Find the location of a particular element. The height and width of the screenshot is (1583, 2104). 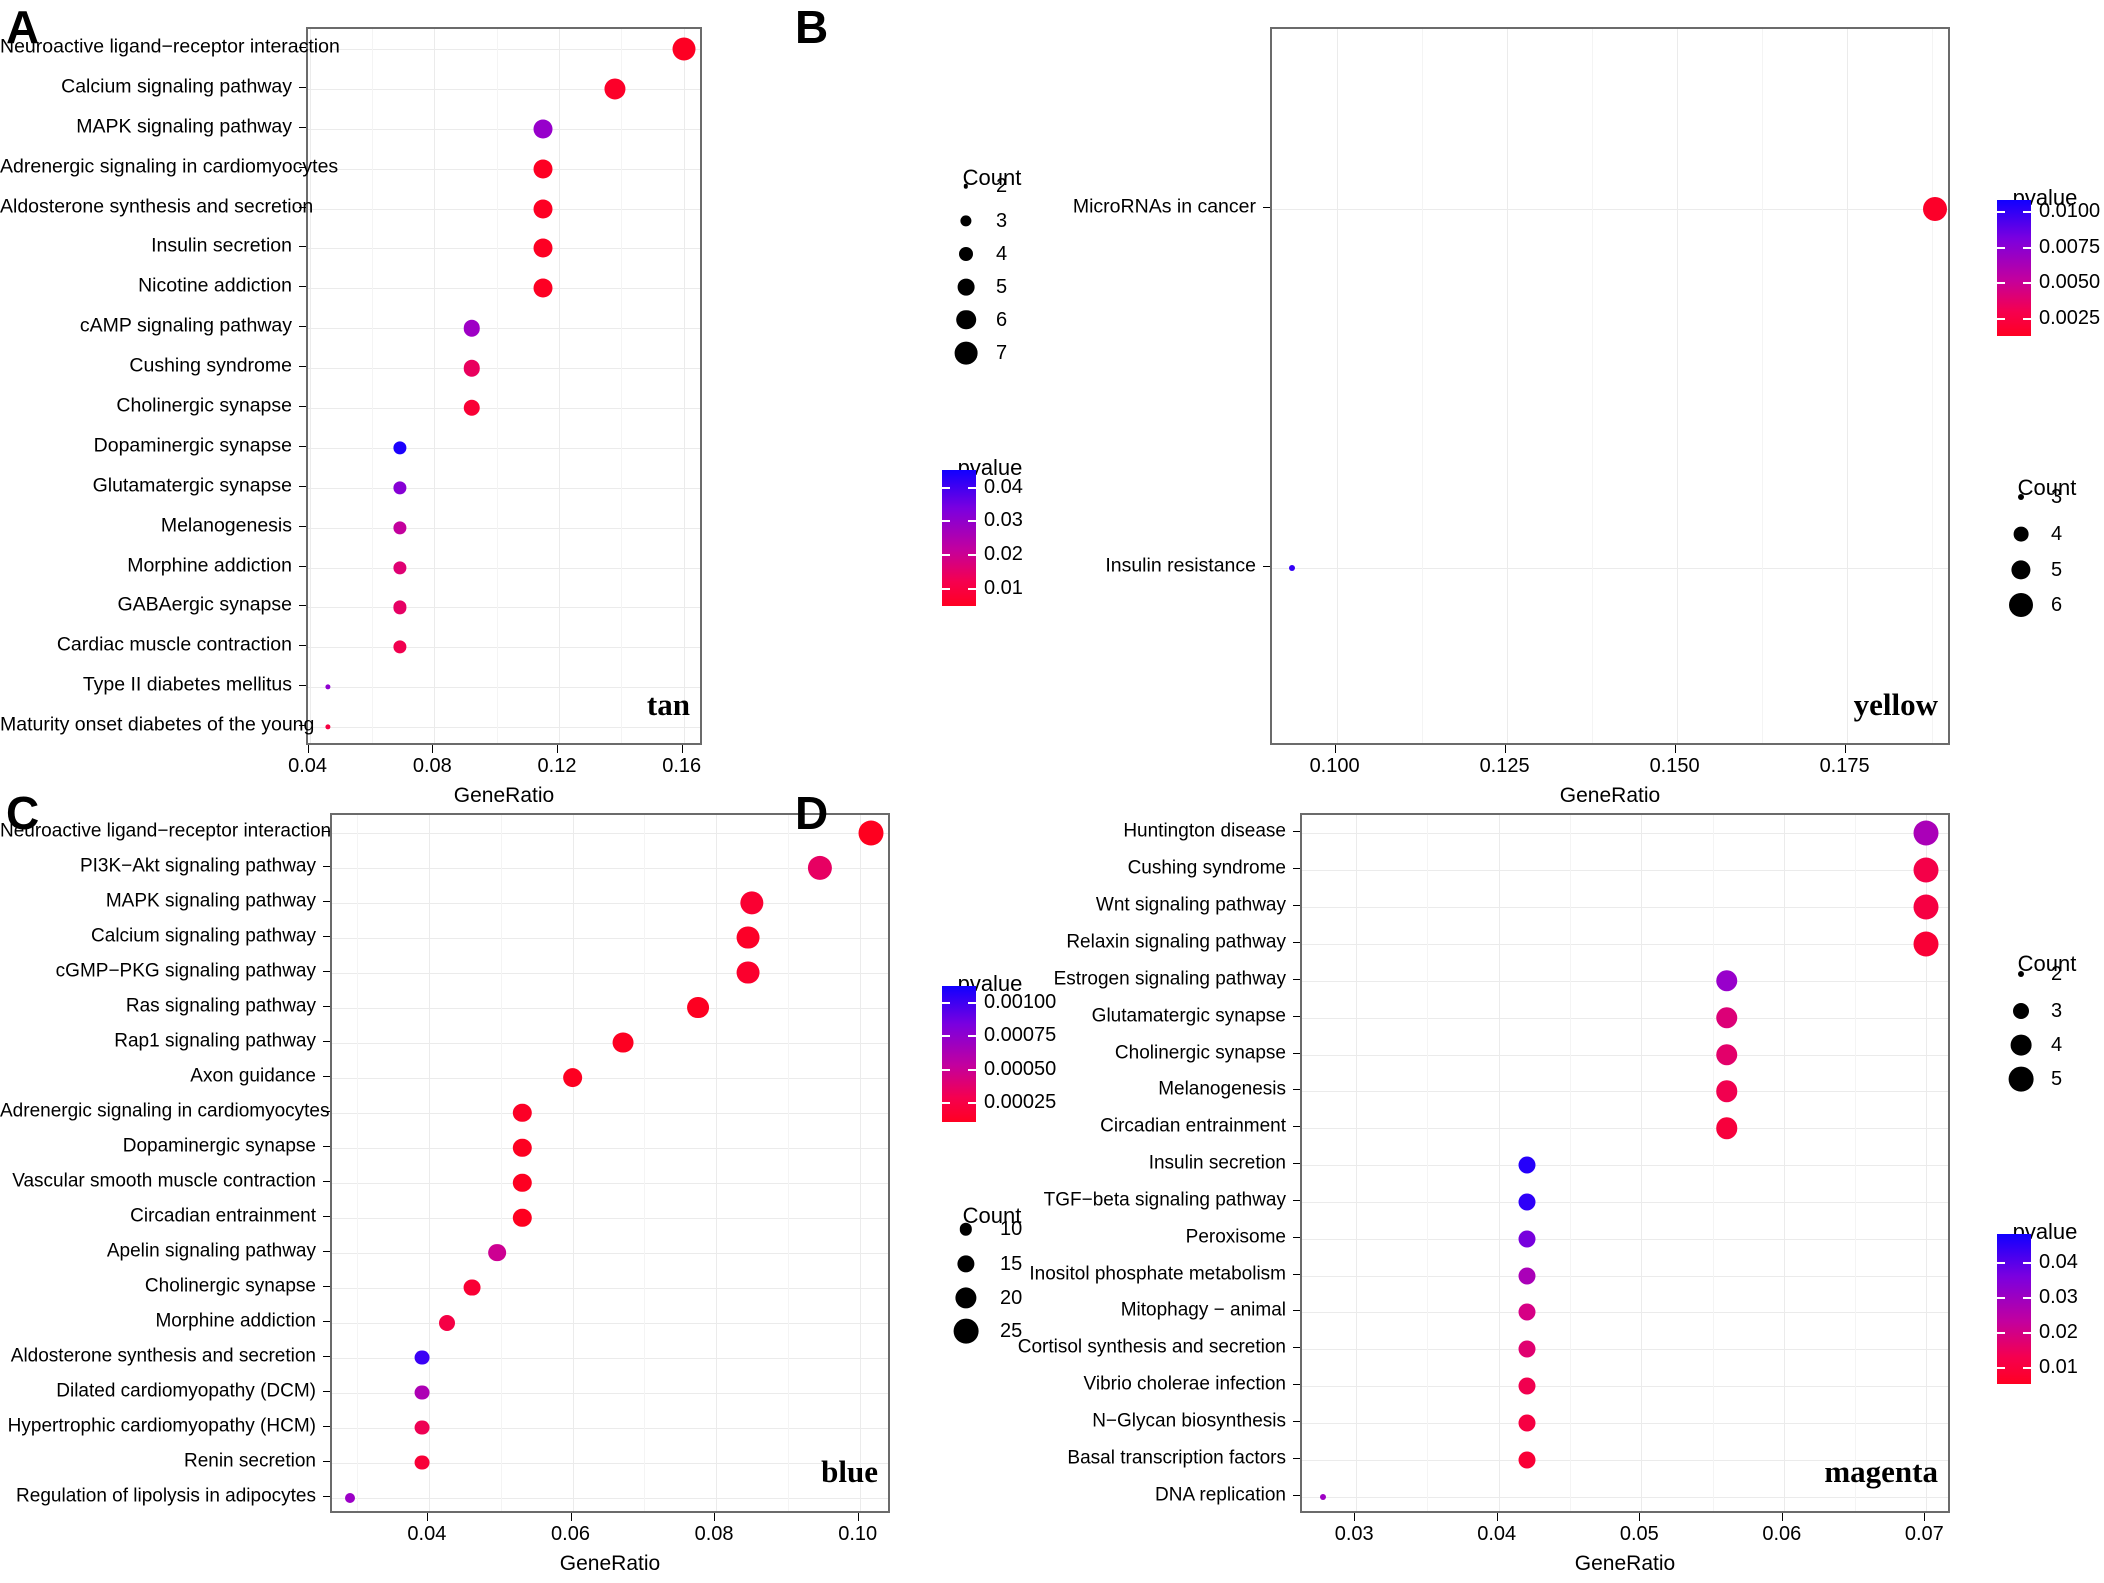

y-axis-label: Melanogenesis is located at coordinates (1222, 1089).